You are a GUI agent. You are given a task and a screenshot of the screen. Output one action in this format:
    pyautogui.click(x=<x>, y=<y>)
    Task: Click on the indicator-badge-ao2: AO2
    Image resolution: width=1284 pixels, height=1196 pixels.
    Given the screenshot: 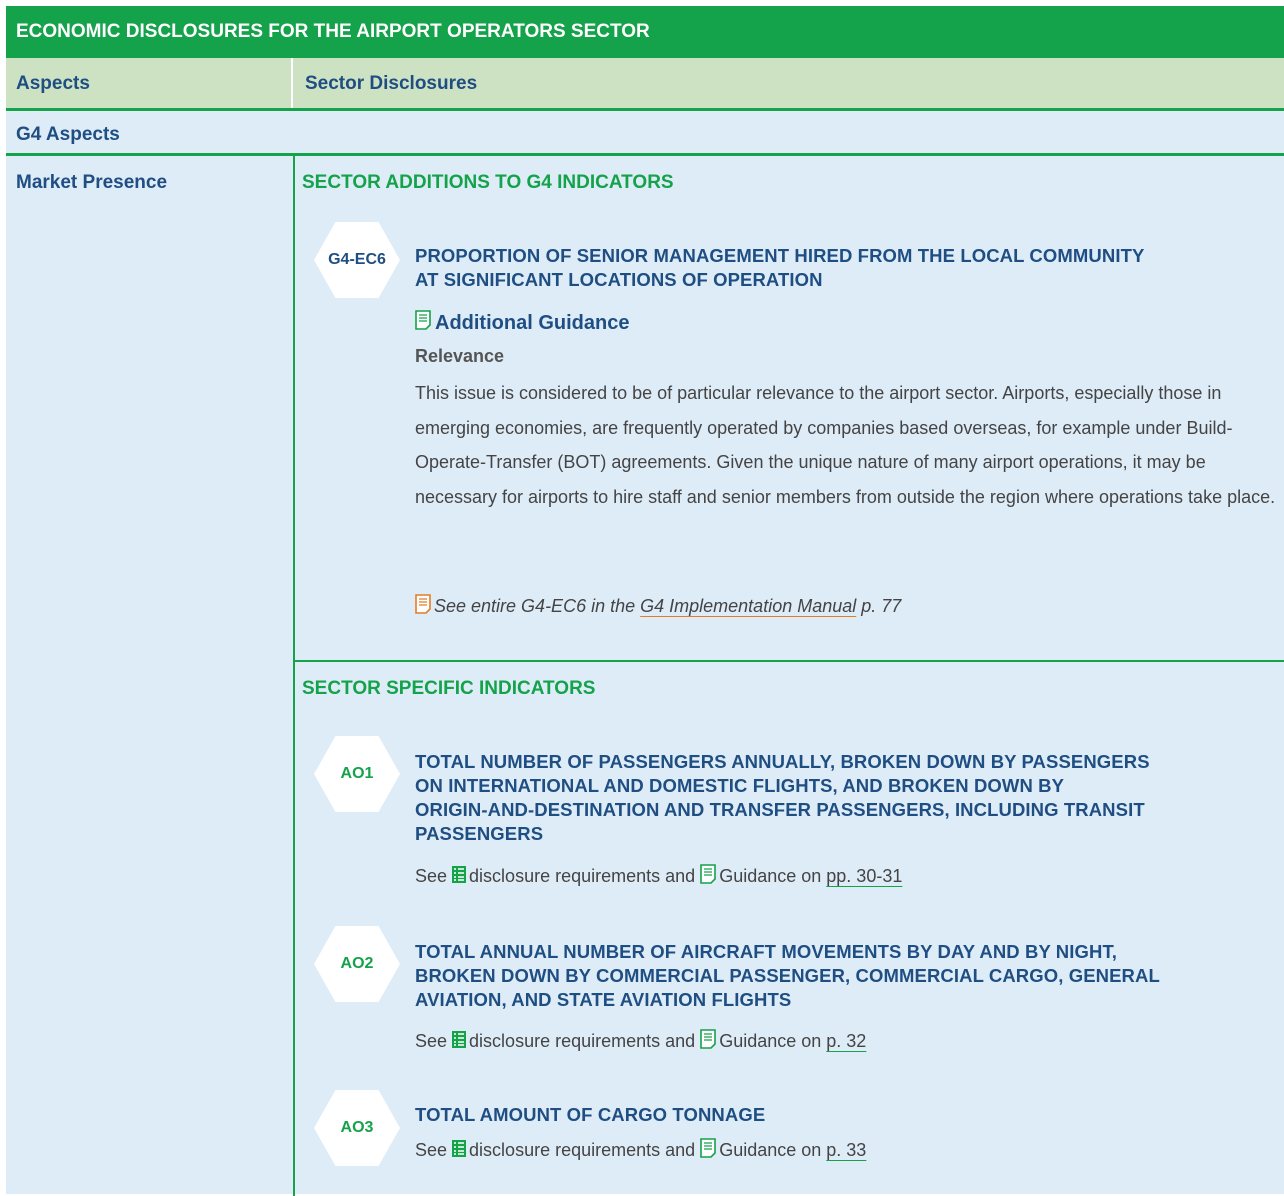 What is the action you would take?
    pyautogui.click(x=357, y=964)
    